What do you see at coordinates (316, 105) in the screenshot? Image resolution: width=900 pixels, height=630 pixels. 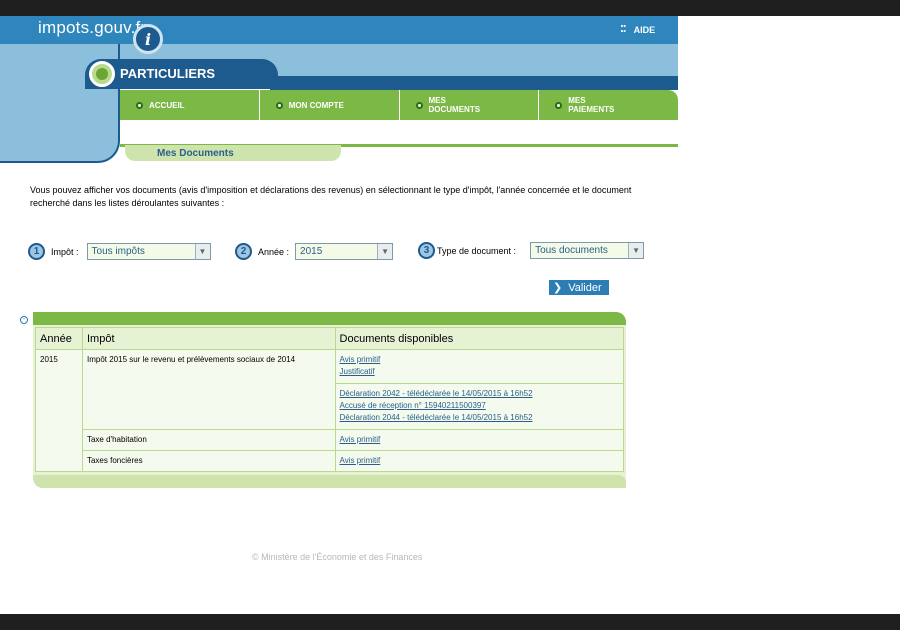 I see `nav-label: MON COMPTE` at bounding box center [316, 105].